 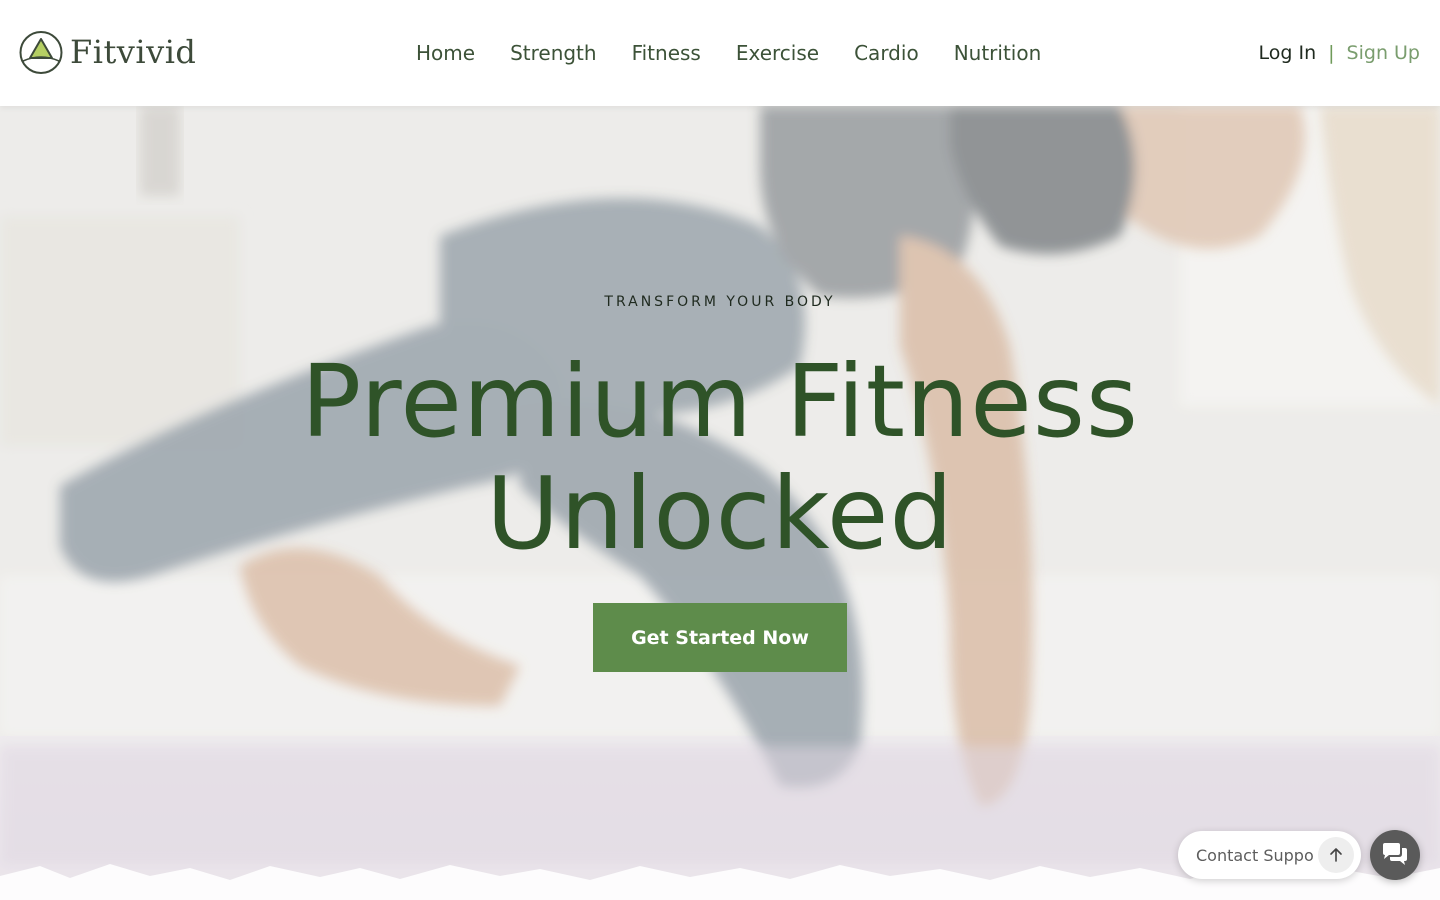 I want to click on nav-item-cardio: Cardio, so click(x=886, y=53).